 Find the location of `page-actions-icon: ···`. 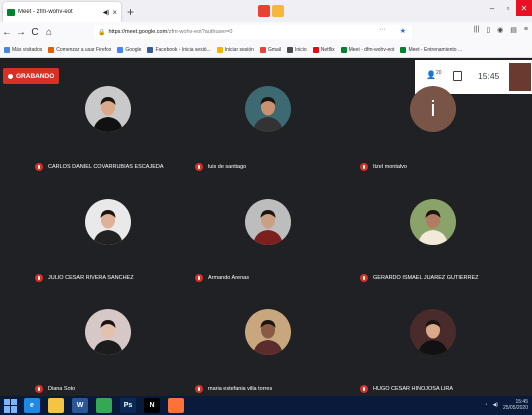

page-actions-icon: ··· is located at coordinates (382, 29).